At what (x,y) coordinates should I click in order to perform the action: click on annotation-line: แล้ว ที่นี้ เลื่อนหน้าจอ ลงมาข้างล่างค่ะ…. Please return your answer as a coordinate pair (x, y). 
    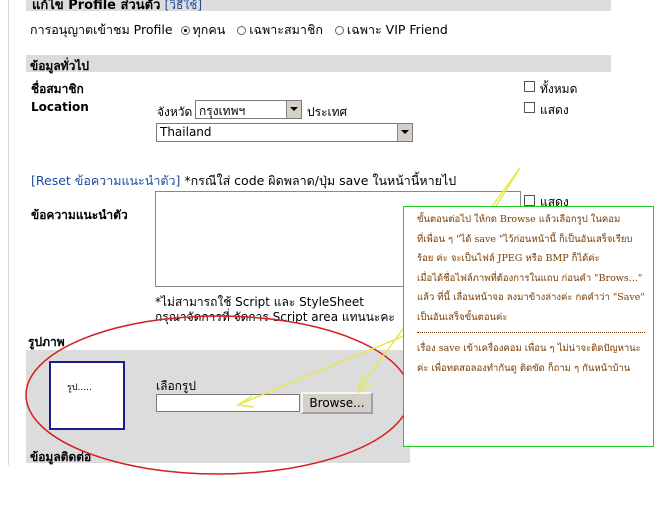
    Looking at the image, I should click on (531, 297).